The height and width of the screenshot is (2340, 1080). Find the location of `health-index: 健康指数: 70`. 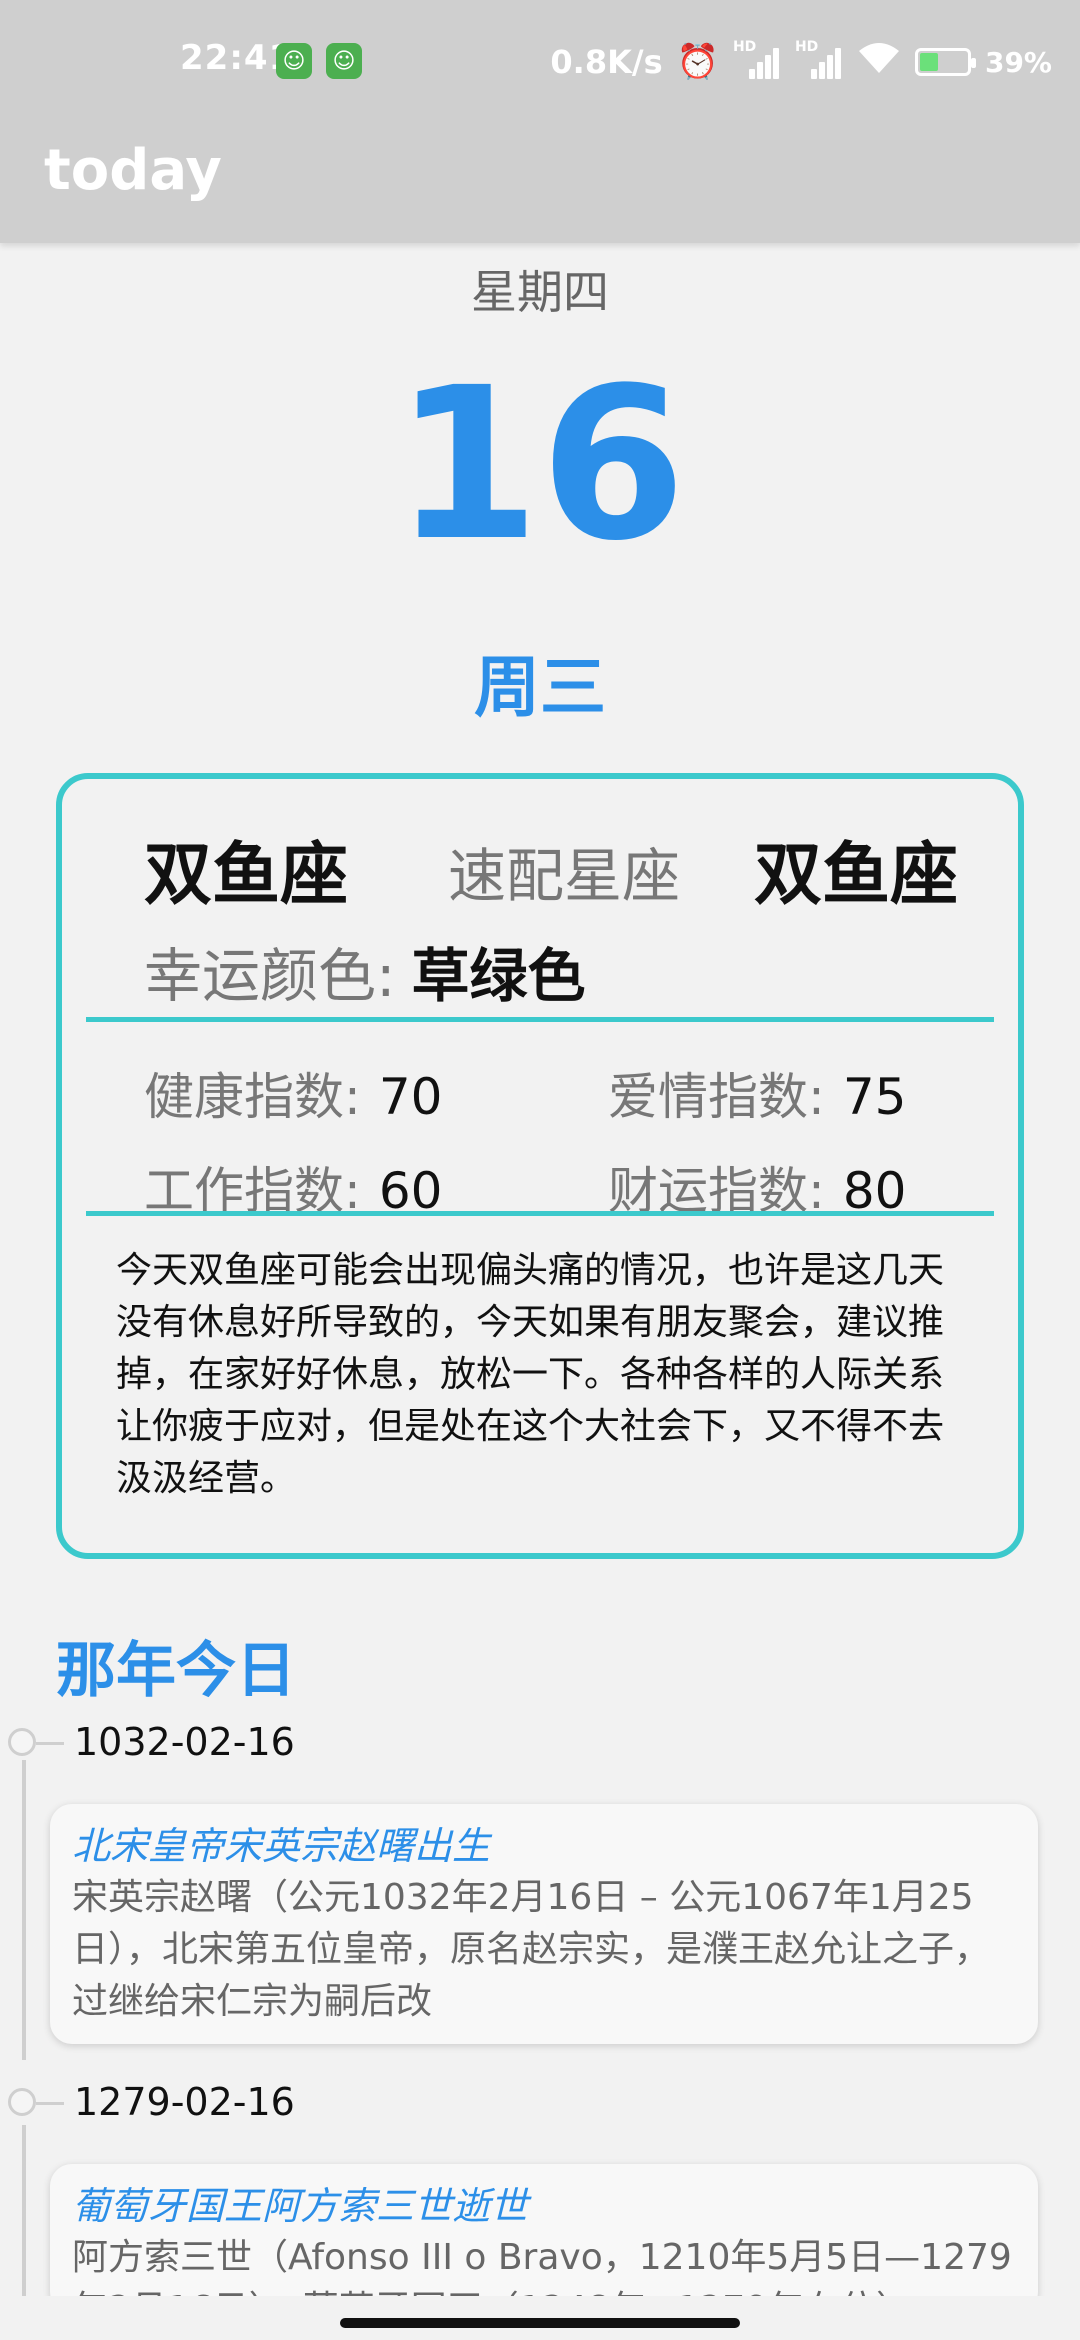

health-index: 健康指数: 70 is located at coordinates (293, 1093).